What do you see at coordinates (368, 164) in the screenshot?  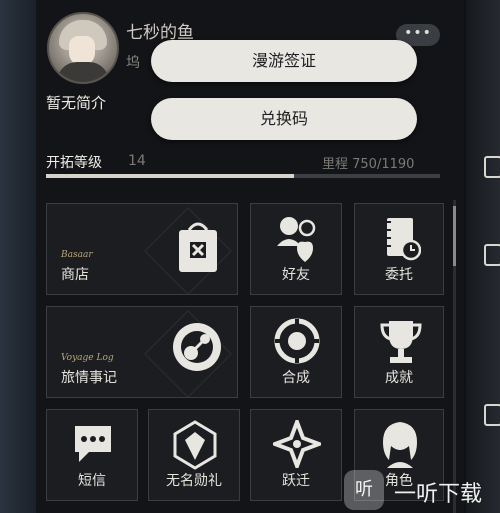 I see `mileage-text: 里程 750/1190` at bounding box center [368, 164].